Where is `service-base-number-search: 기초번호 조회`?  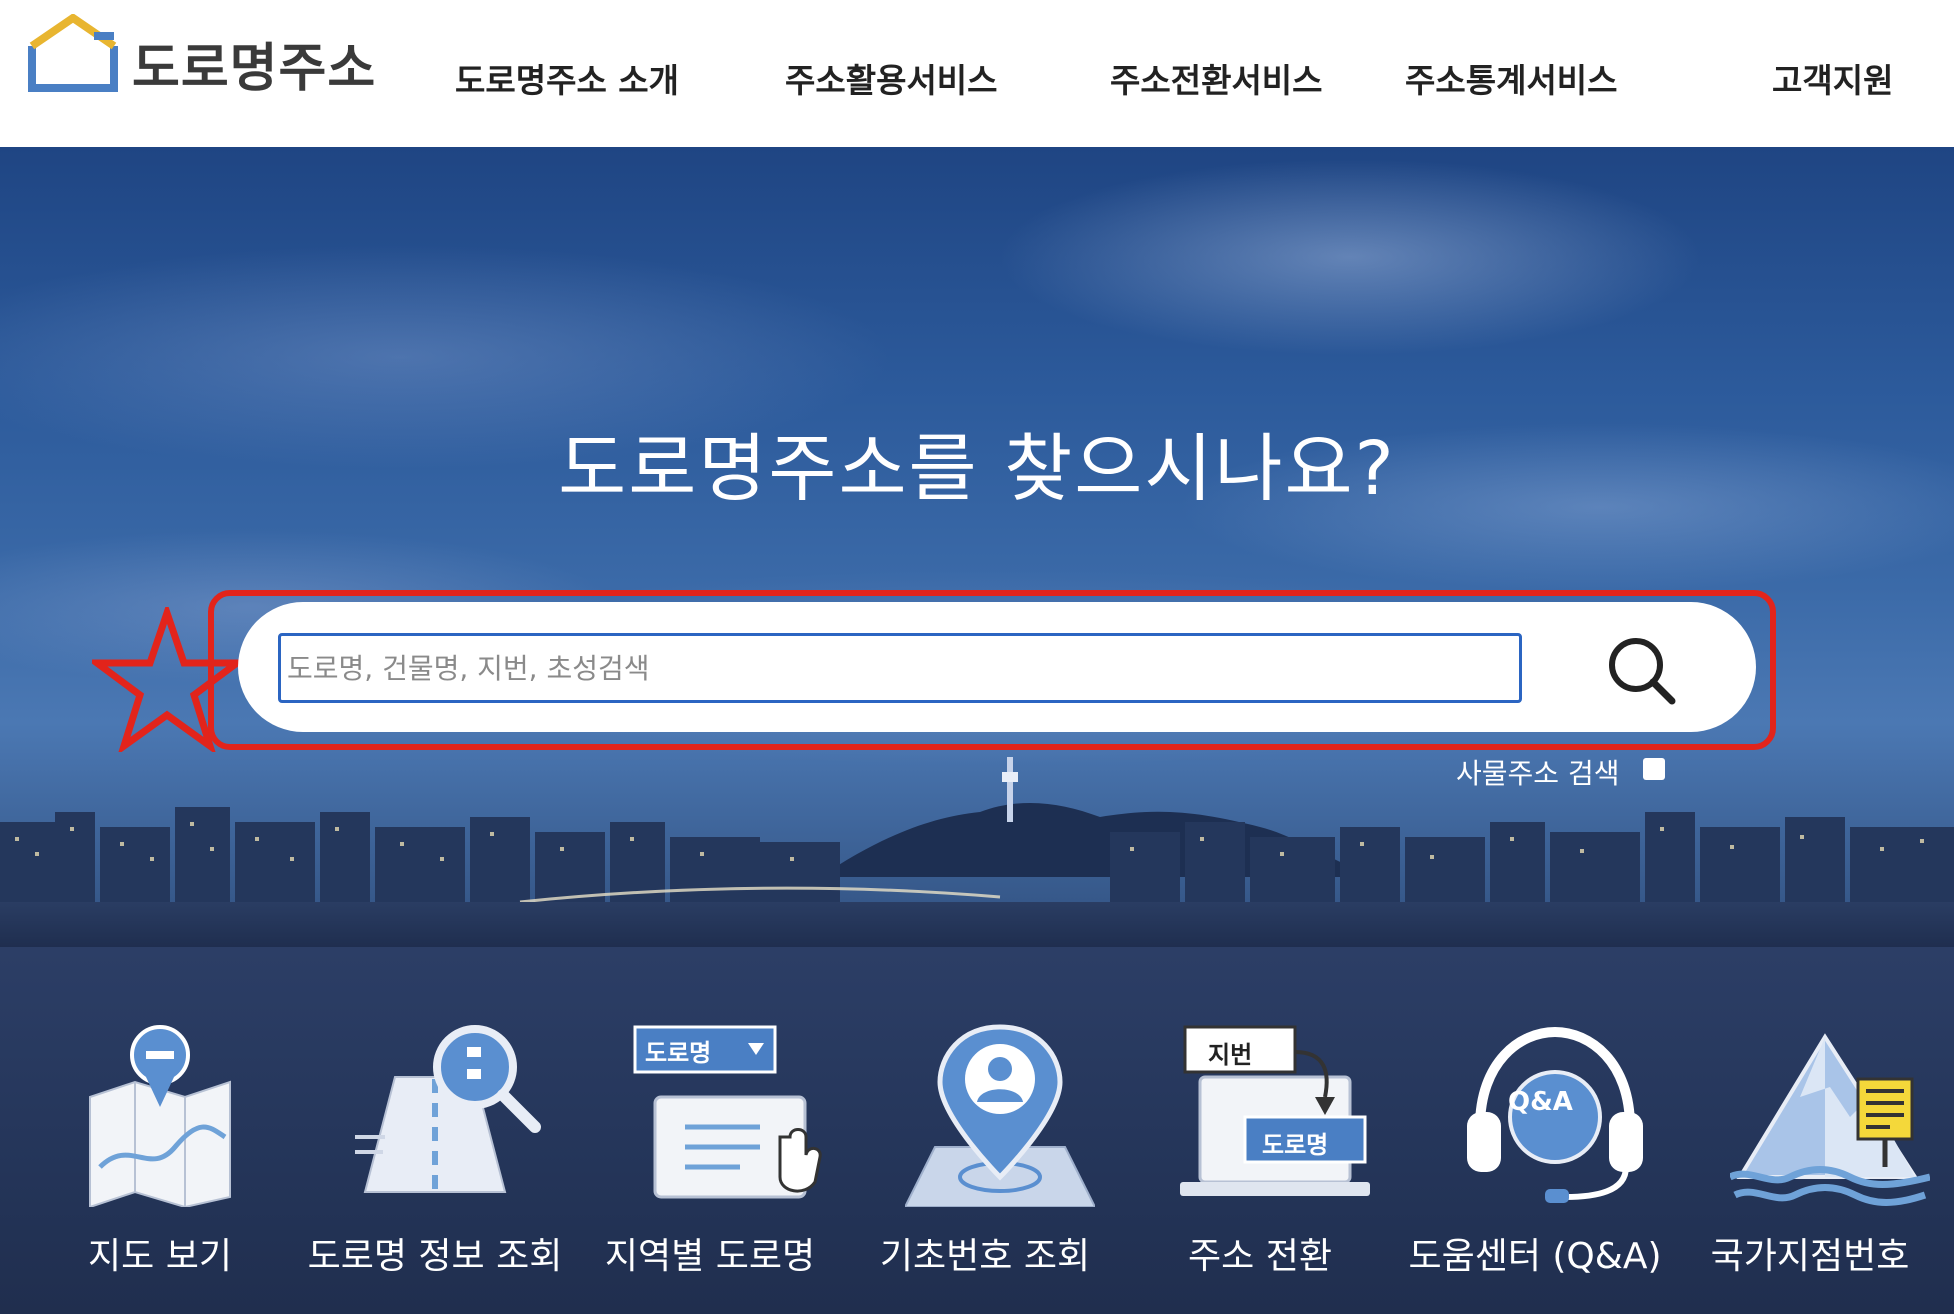 service-base-number-search: 기초번호 조회 is located at coordinates (985, 1130).